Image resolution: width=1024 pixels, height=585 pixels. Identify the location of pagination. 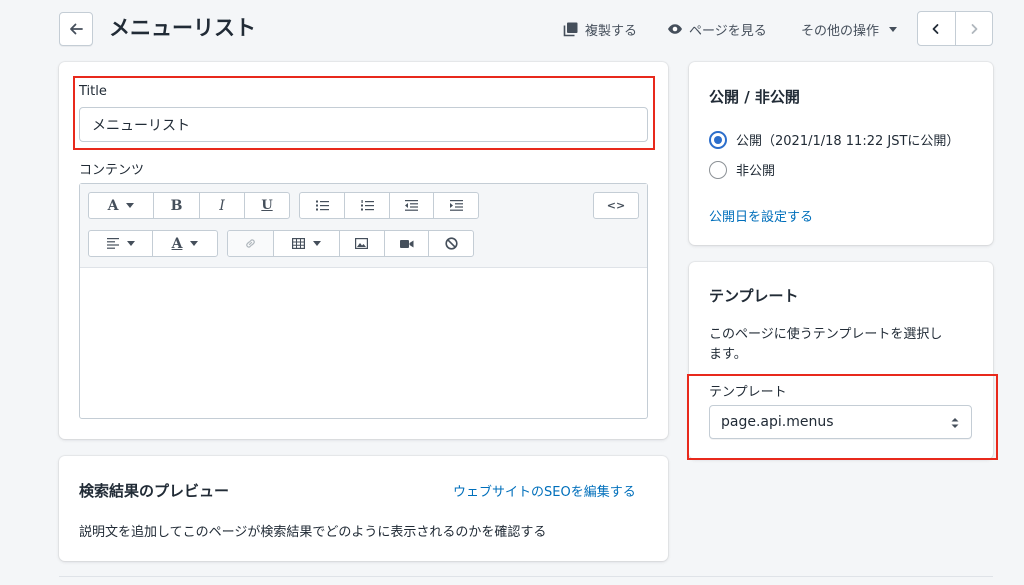
(955, 28).